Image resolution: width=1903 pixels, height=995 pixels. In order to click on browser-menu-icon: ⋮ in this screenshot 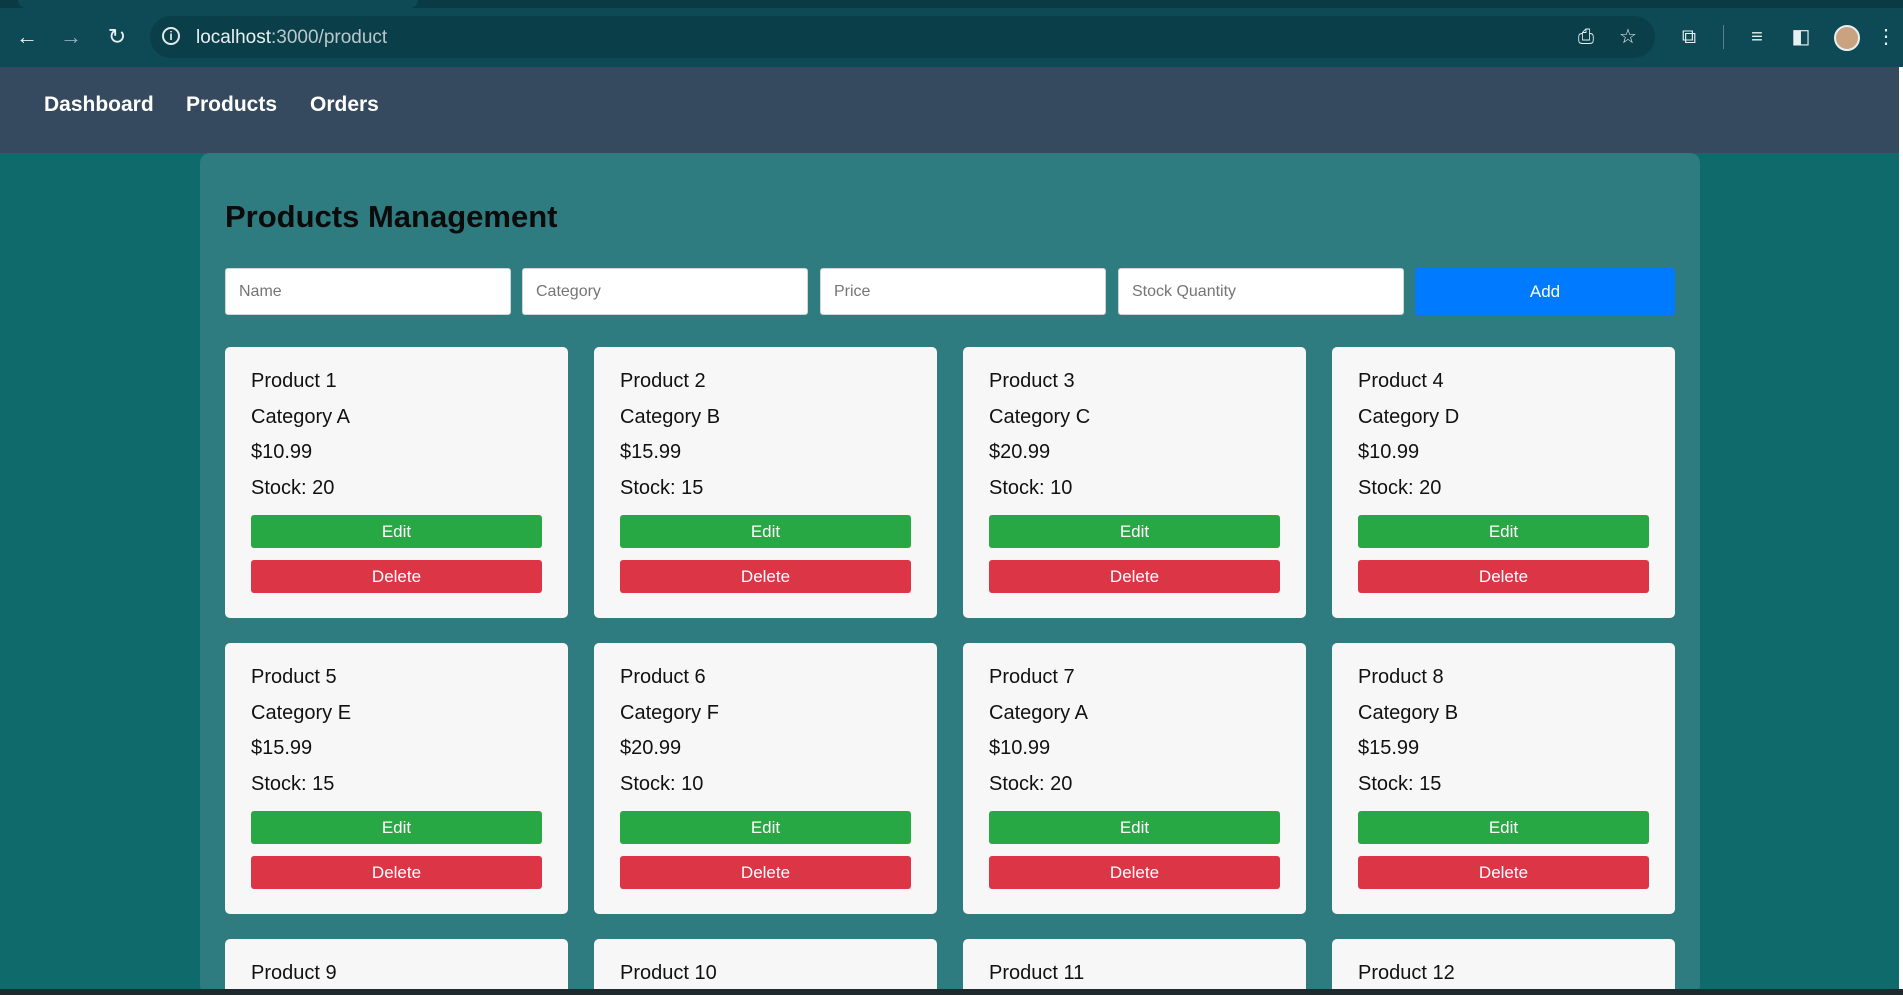, I will do `click(1886, 37)`.